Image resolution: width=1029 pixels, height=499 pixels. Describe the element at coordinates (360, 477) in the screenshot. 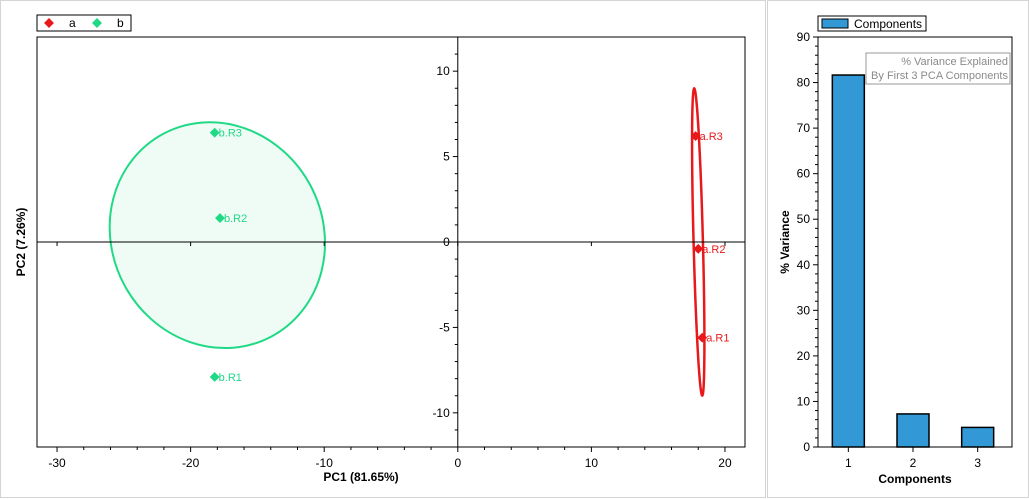

I see `x-axis-title: PC1 (81.65%)` at that location.